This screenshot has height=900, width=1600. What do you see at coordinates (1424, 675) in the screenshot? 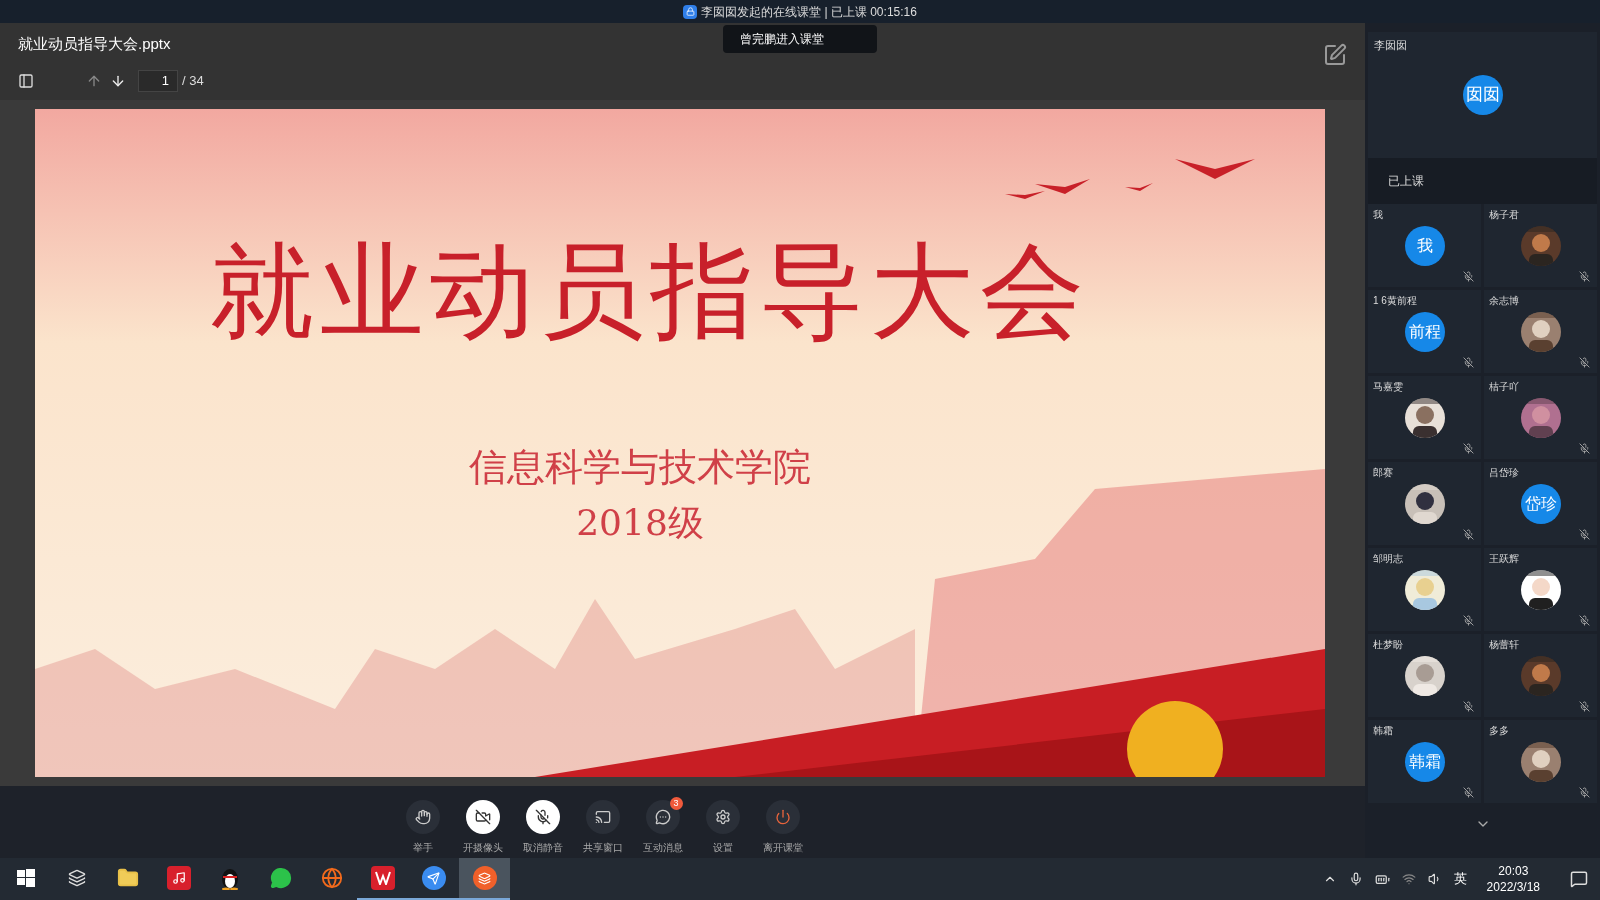
I see `participant-tile: 杜梦盼` at bounding box center [1424, 675].